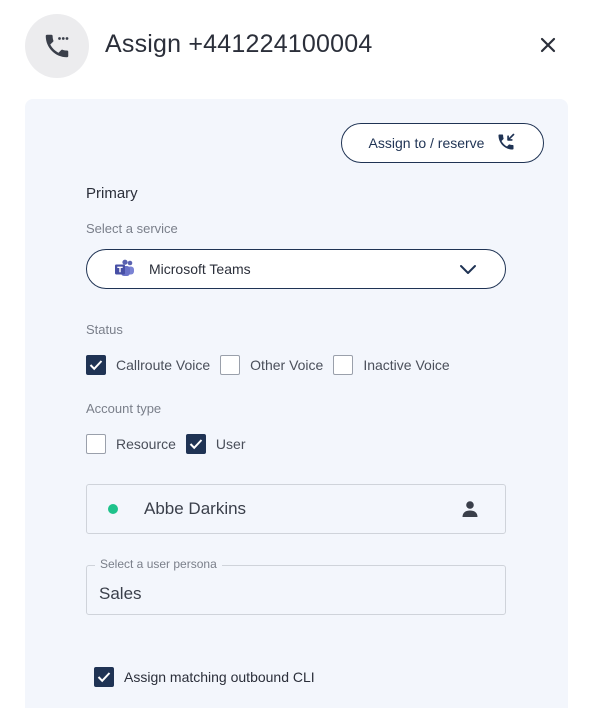  I want to click on persona-label: Select a user persona, so click(158, 564).